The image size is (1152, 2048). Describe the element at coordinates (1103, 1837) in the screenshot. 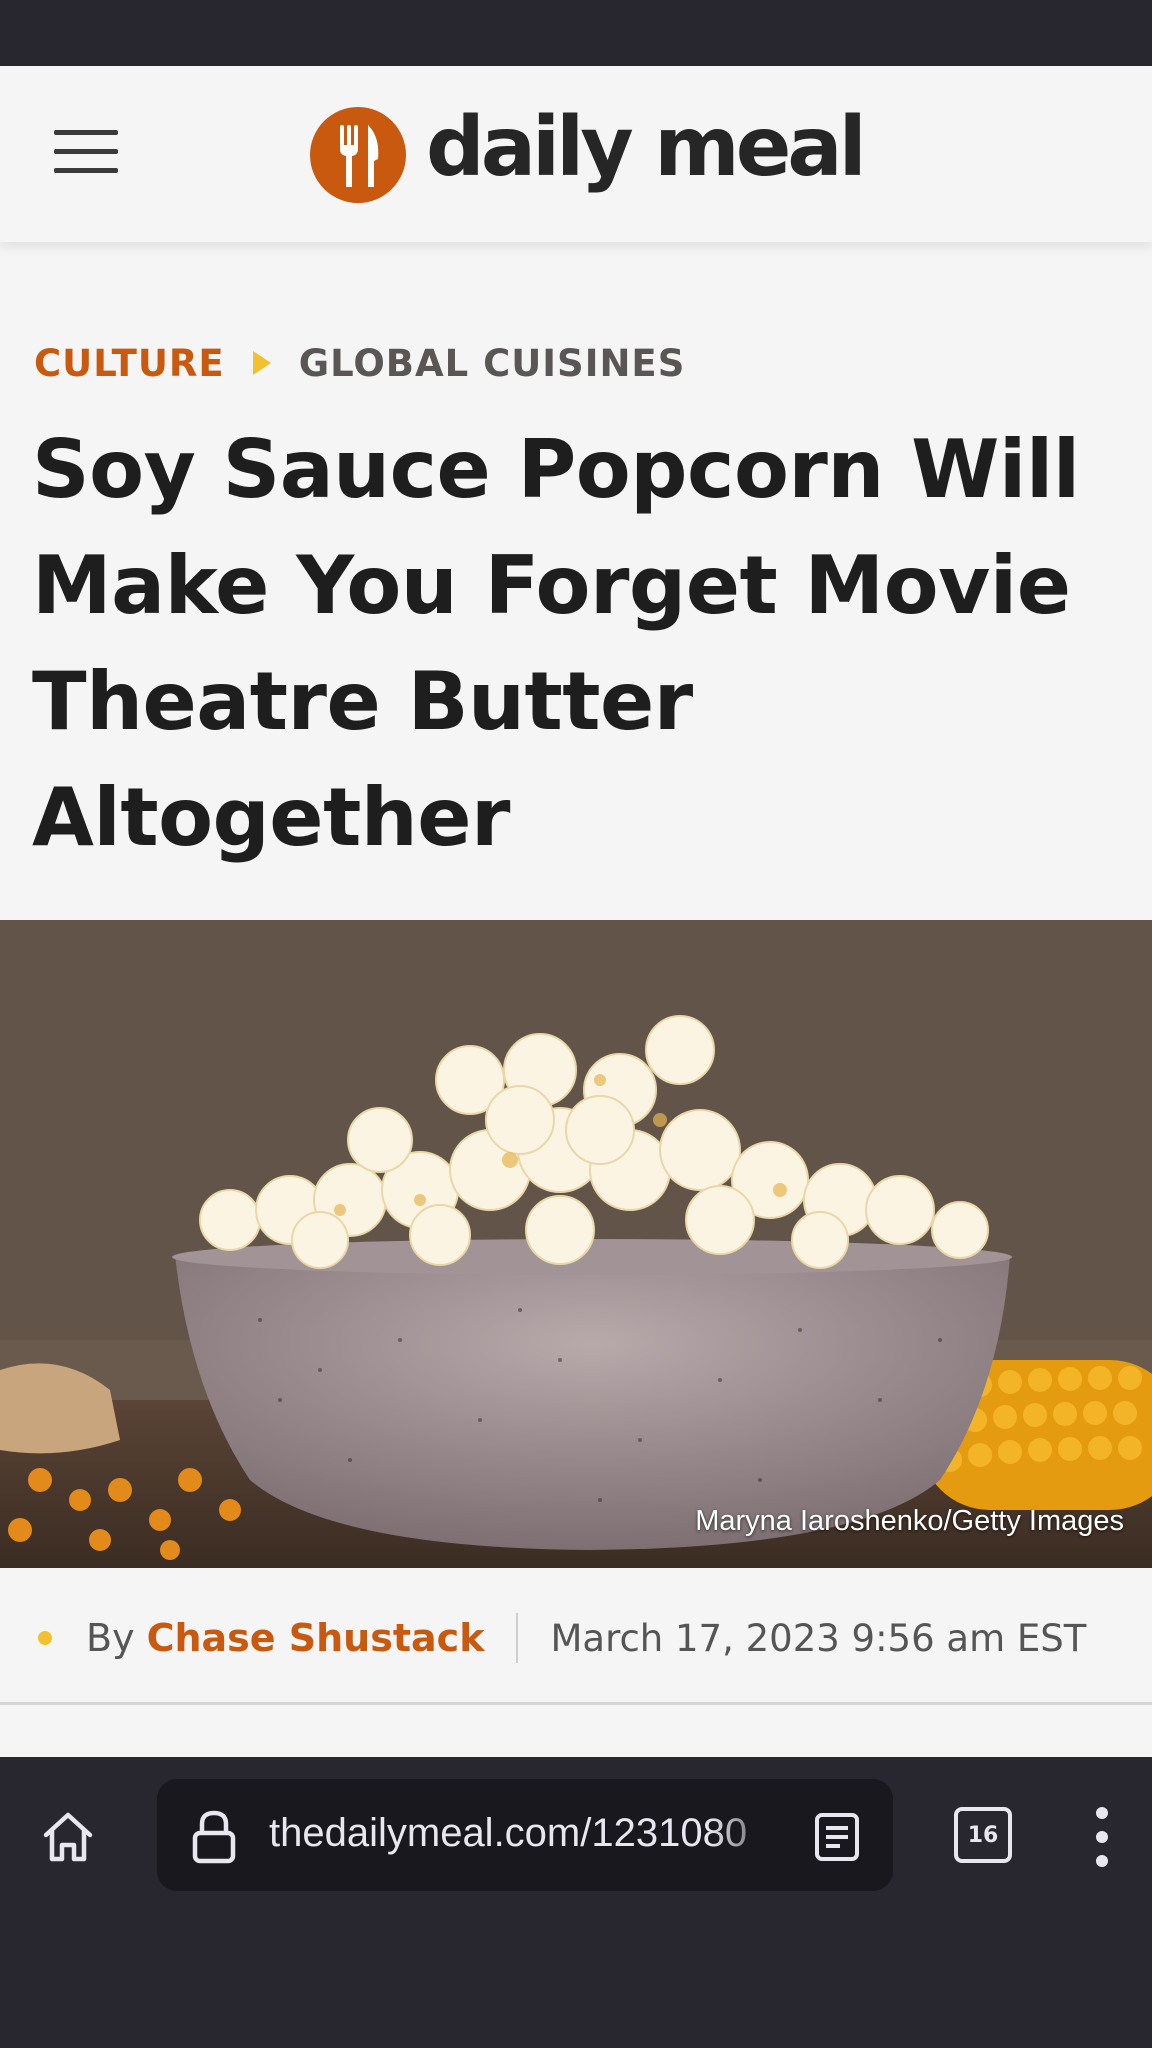

I see `overflow-menu-icon` at that location.